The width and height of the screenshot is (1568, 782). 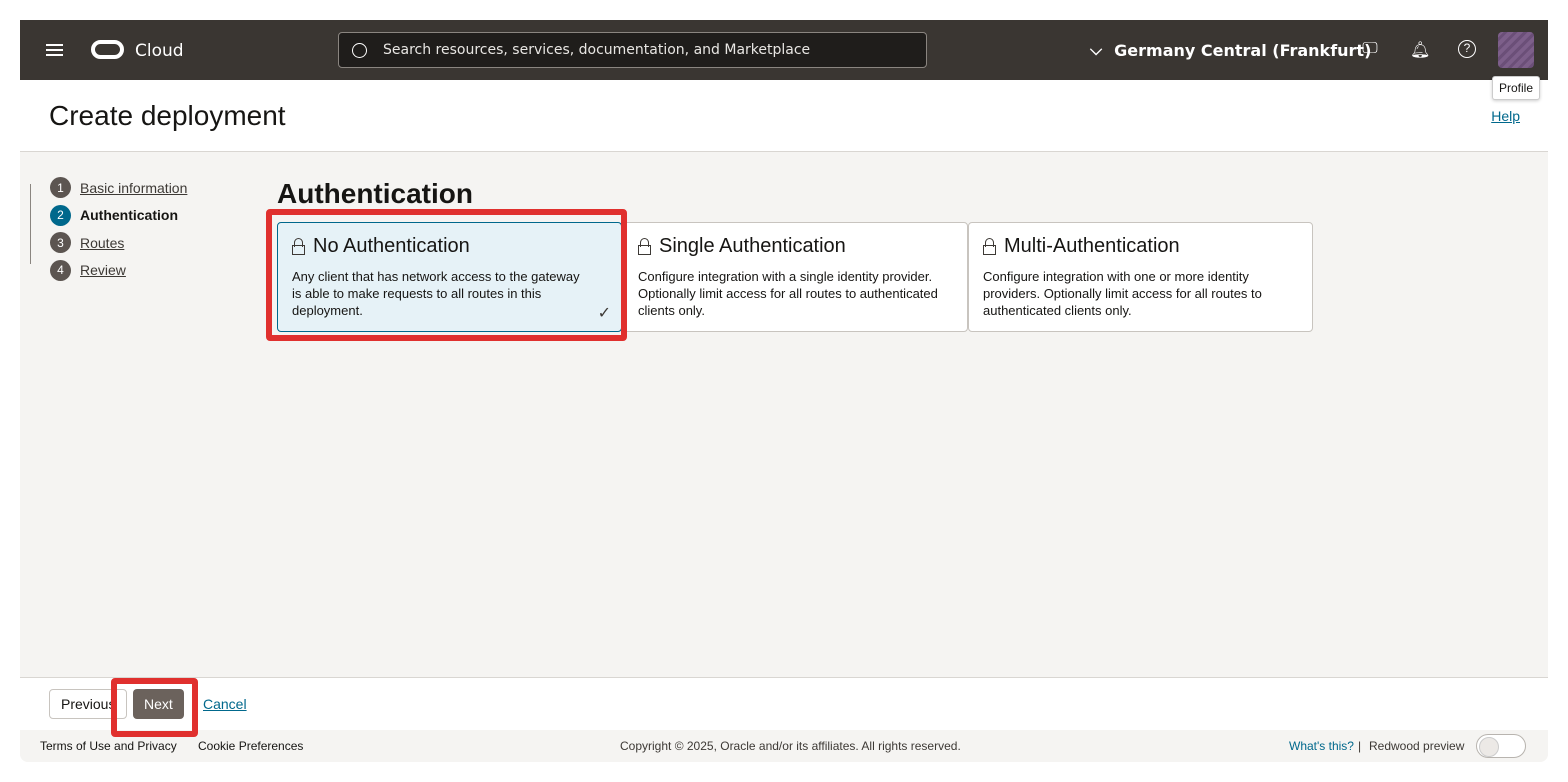 I want to click on step-routes: 3 Routes, so click(x=118, y=243).